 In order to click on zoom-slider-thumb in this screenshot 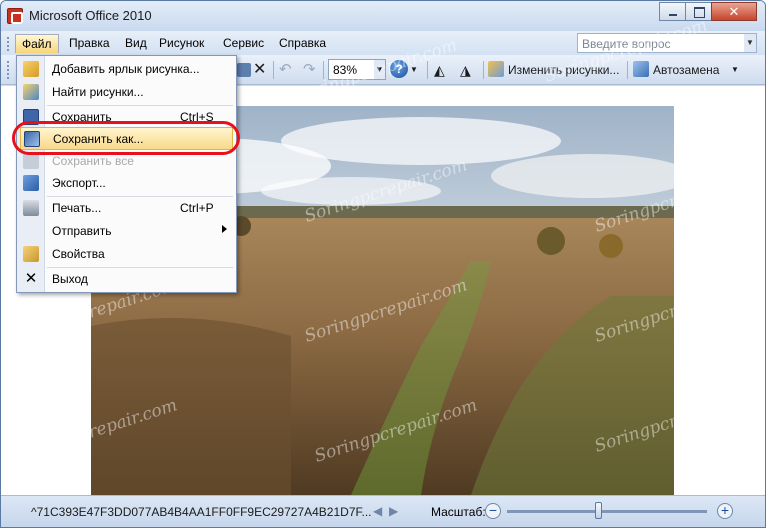, I will do `click(598, 510)`.